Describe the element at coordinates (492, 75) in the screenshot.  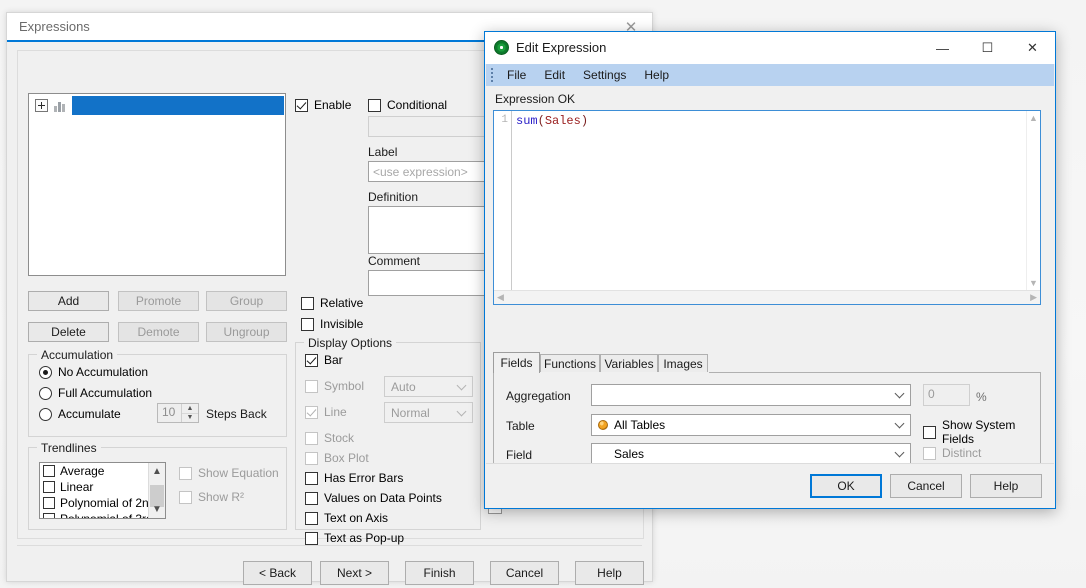
I see `menu-grip-icon` at that location.